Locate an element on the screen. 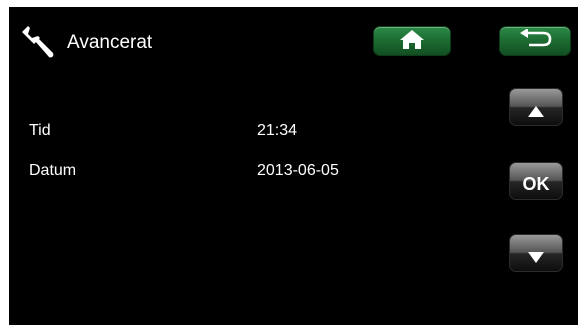  scroll-down-button is located at coordinates (536, 253).